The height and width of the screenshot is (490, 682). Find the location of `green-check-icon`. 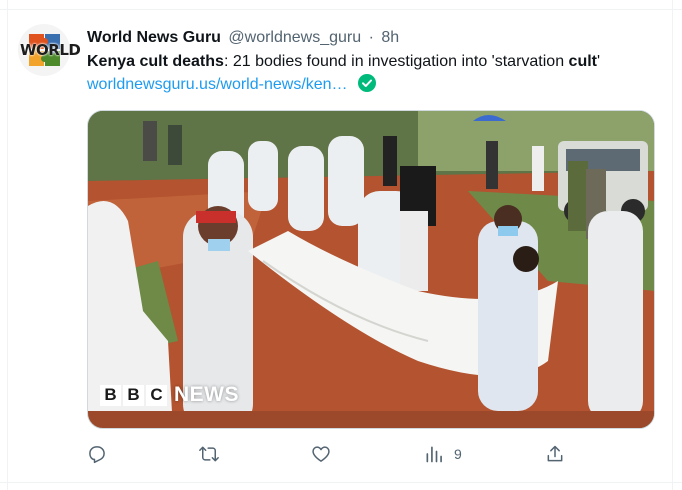

green-check-icon is located at coordinates (367, 86).